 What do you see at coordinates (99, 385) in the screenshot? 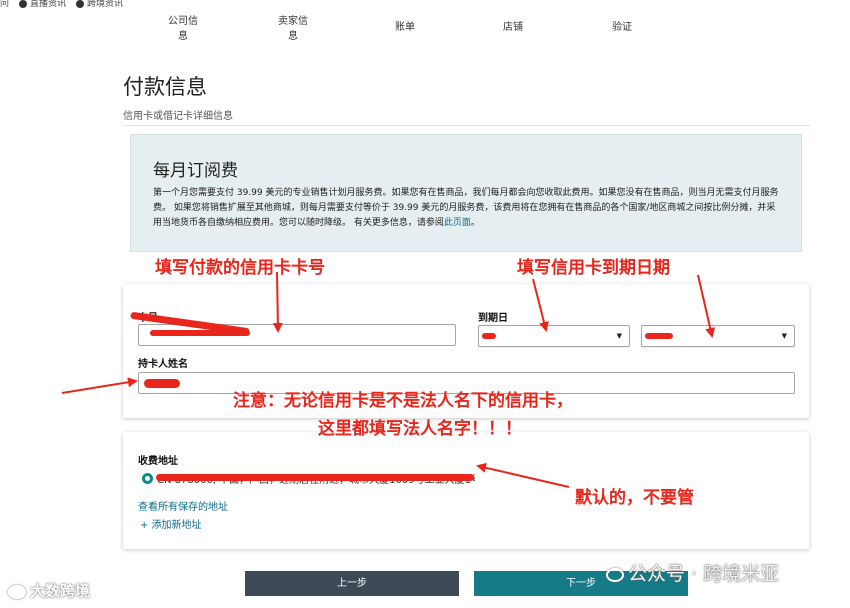
I see `arrow-to-cardholder` at bounding box center [99, 385].